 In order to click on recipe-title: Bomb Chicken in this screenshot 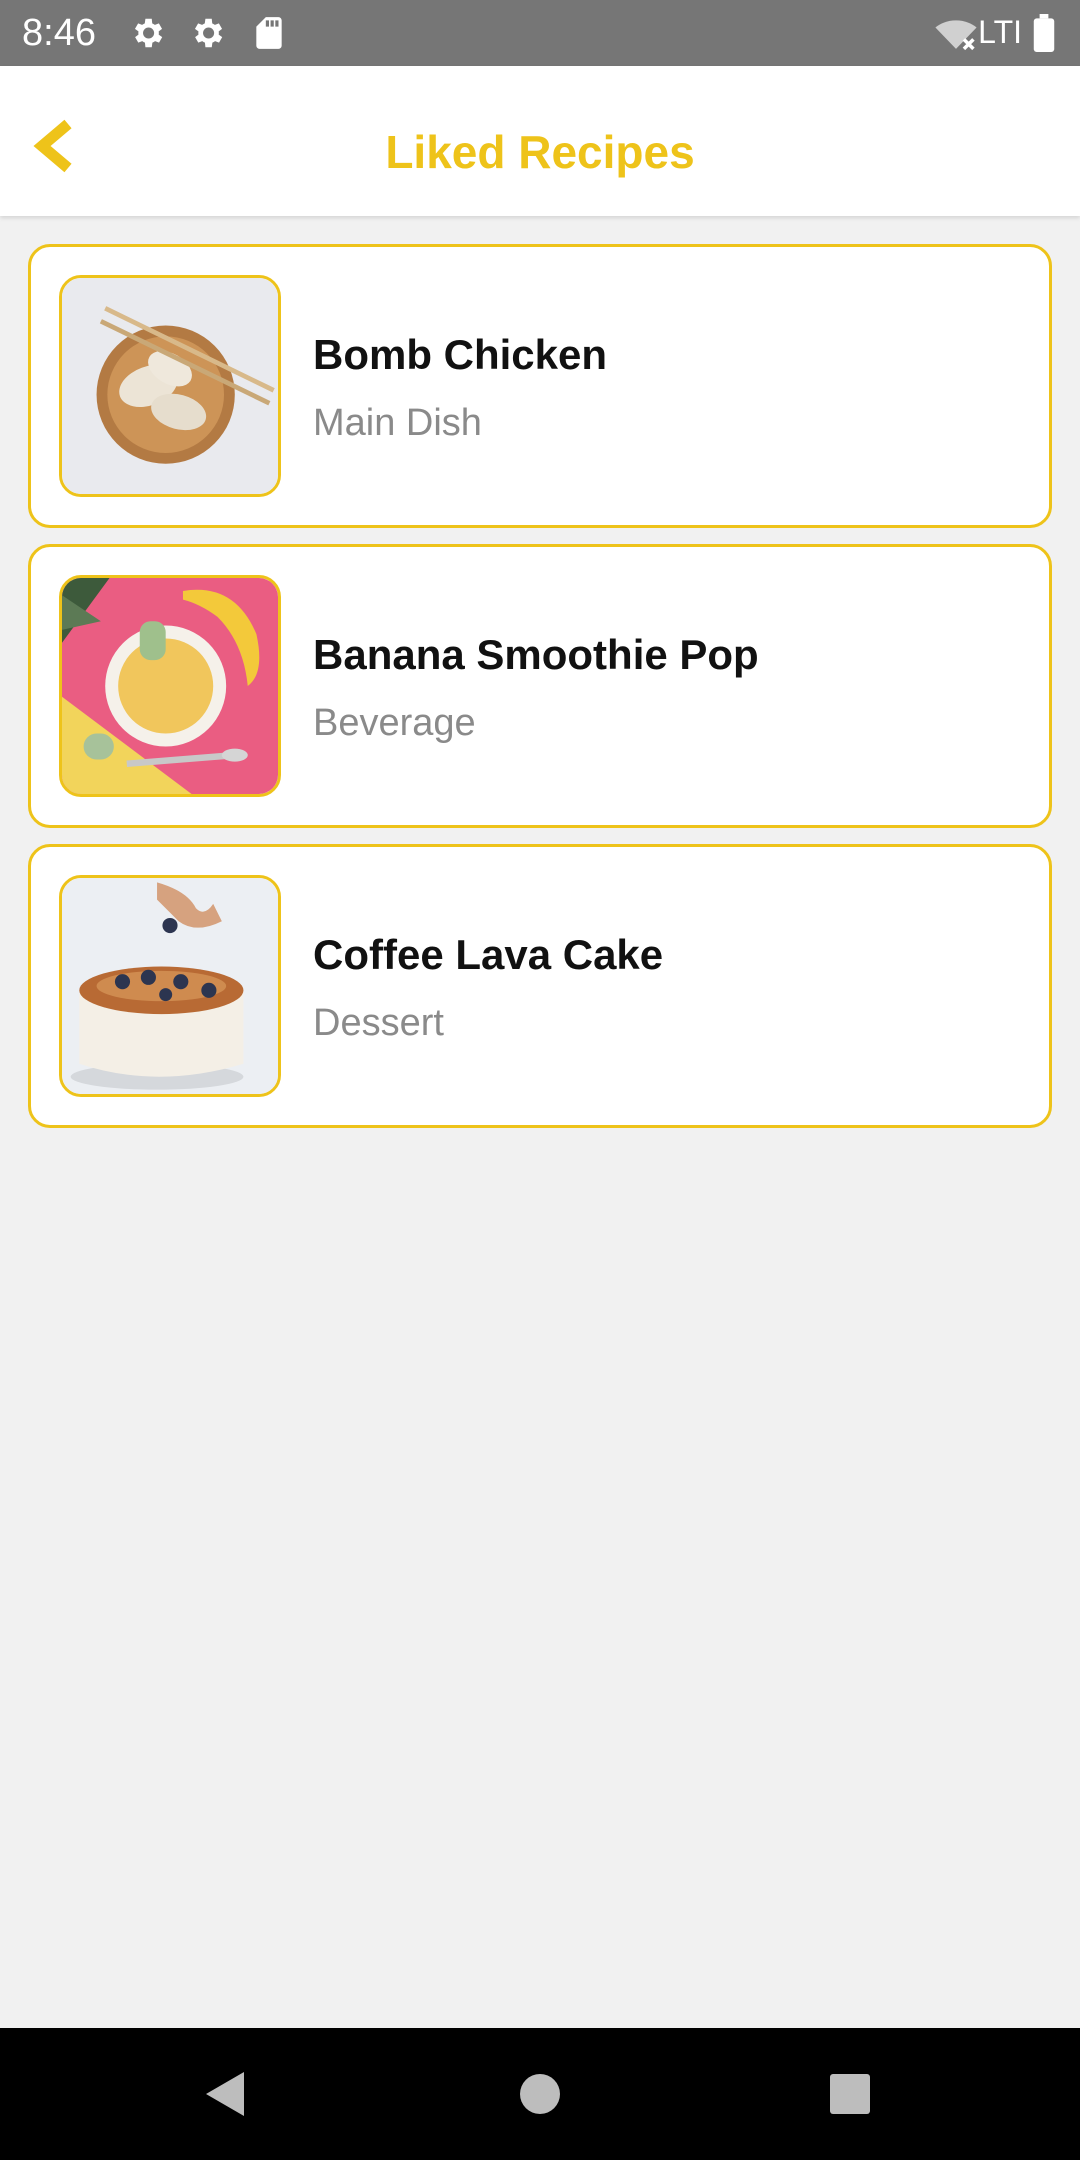, I will do `click(460, 354)`.